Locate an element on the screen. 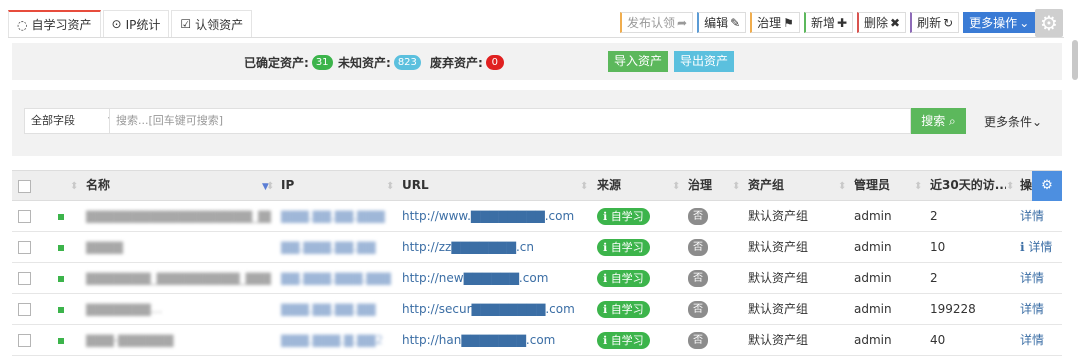  asset-stats-panel: 已确定资产: 31 未知资产: 823 废弃资产: 0 导入资产 导出资产 is located at coordinates (537, 61).